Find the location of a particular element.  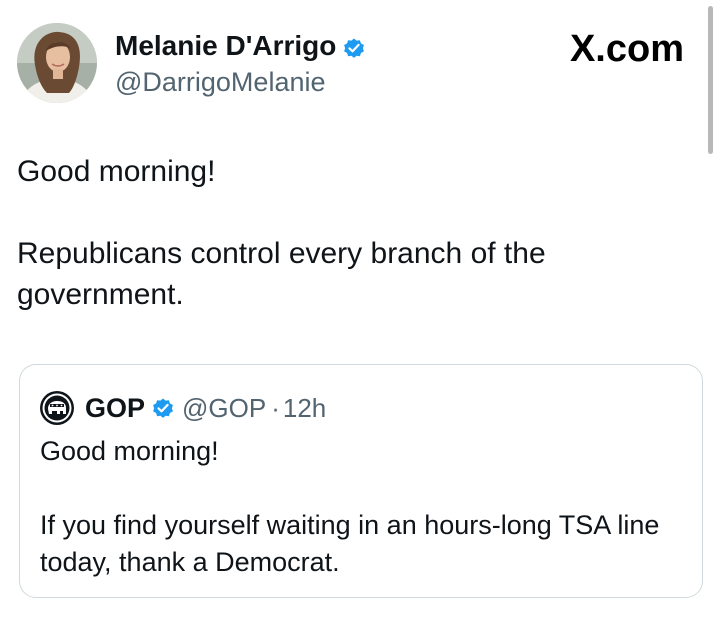

author-name-row: Melanie D'Arrigo is located at coordinates (240, 46).